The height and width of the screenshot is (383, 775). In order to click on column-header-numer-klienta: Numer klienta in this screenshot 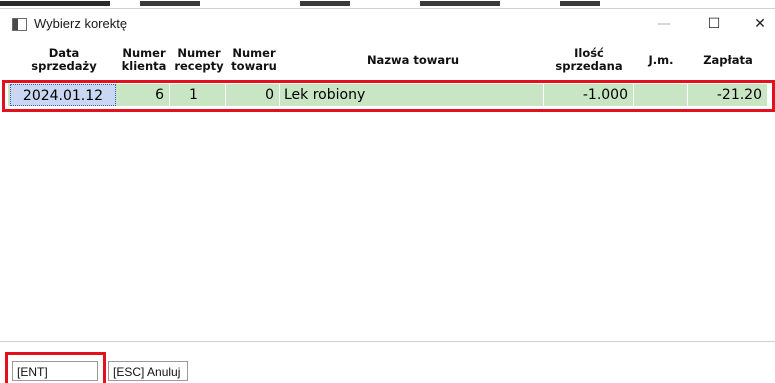, I will do `click(144, 60)`.